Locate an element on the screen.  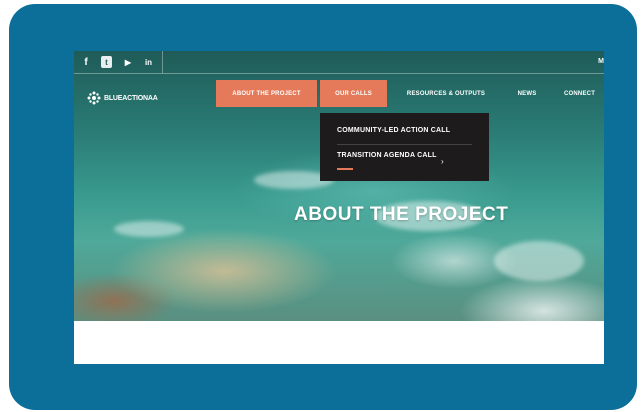
site-logo: BLUEACTIONAA is located at coordinates (122, 98).